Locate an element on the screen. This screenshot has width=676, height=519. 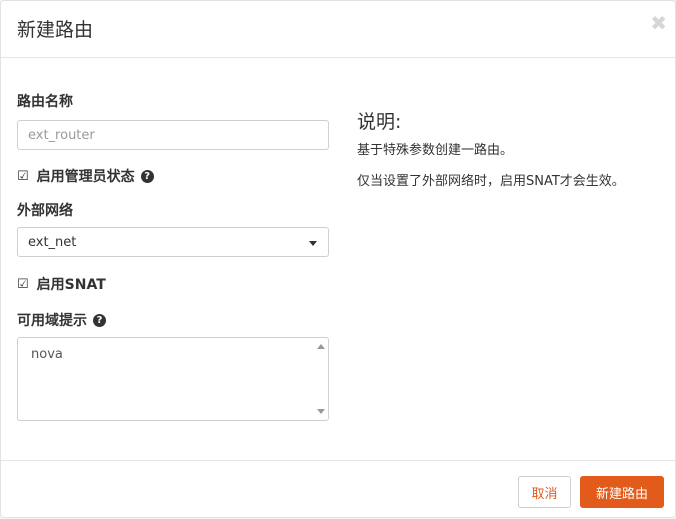
scroll-down-arrow-icon is located at coordinates (321, 411).